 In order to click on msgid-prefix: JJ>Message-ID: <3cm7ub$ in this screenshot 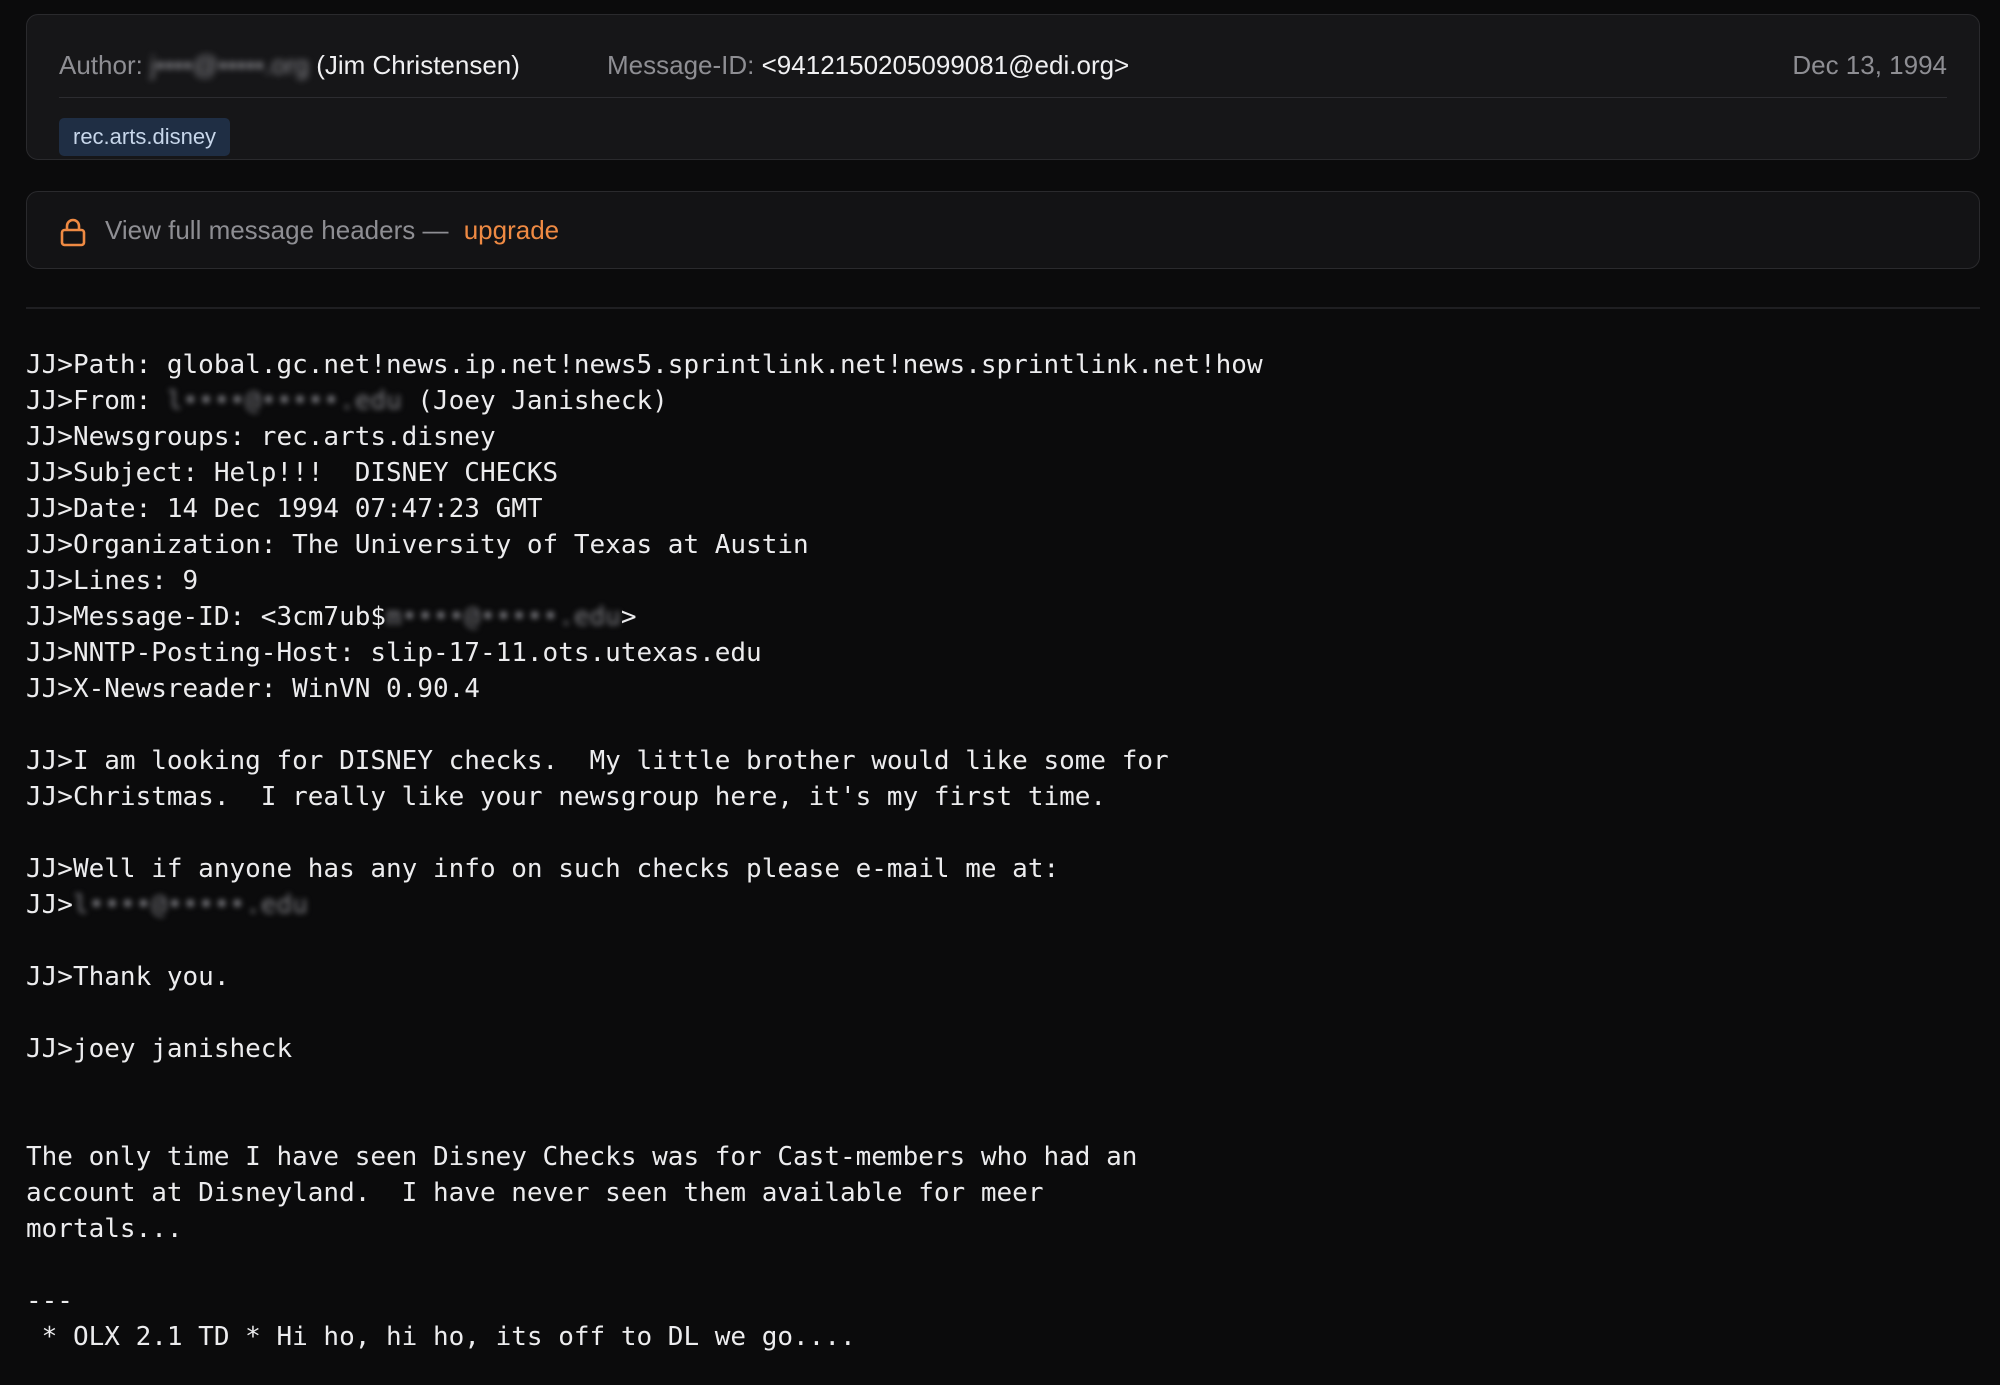, I will do `click(206, 617)`.